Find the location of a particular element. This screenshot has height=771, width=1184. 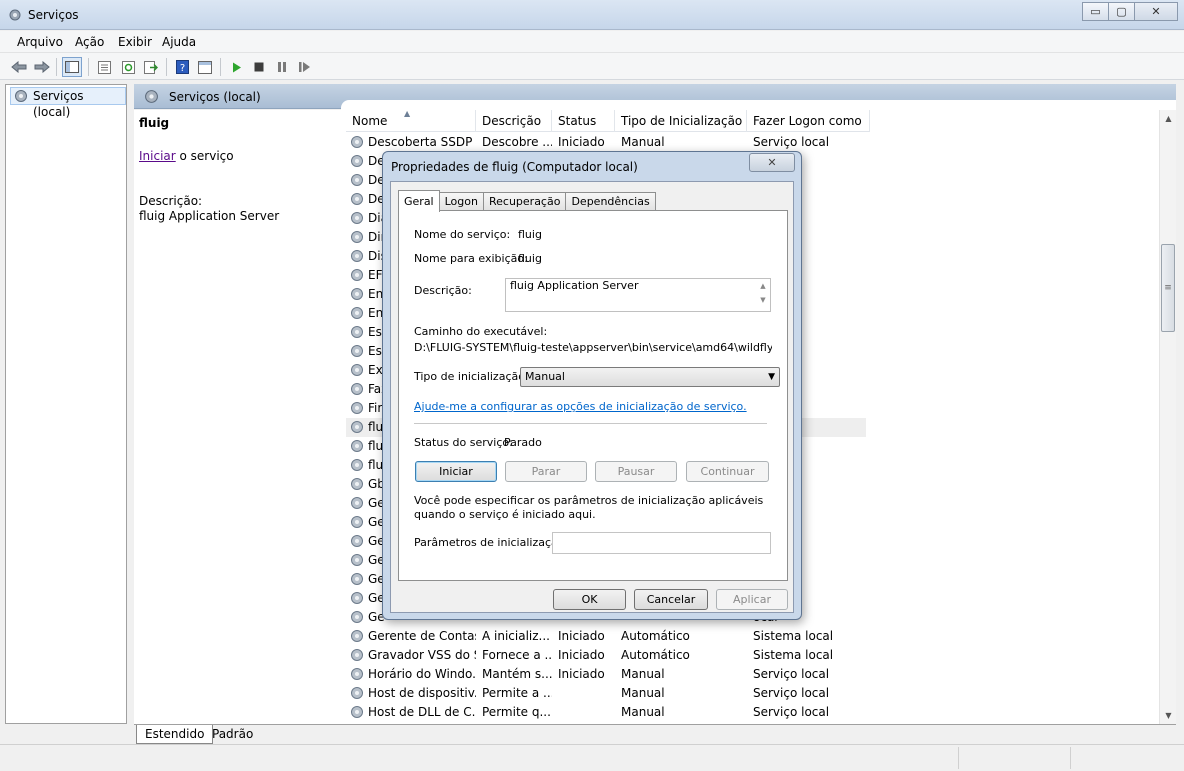

forward-button is located at coordinates (42, 67).